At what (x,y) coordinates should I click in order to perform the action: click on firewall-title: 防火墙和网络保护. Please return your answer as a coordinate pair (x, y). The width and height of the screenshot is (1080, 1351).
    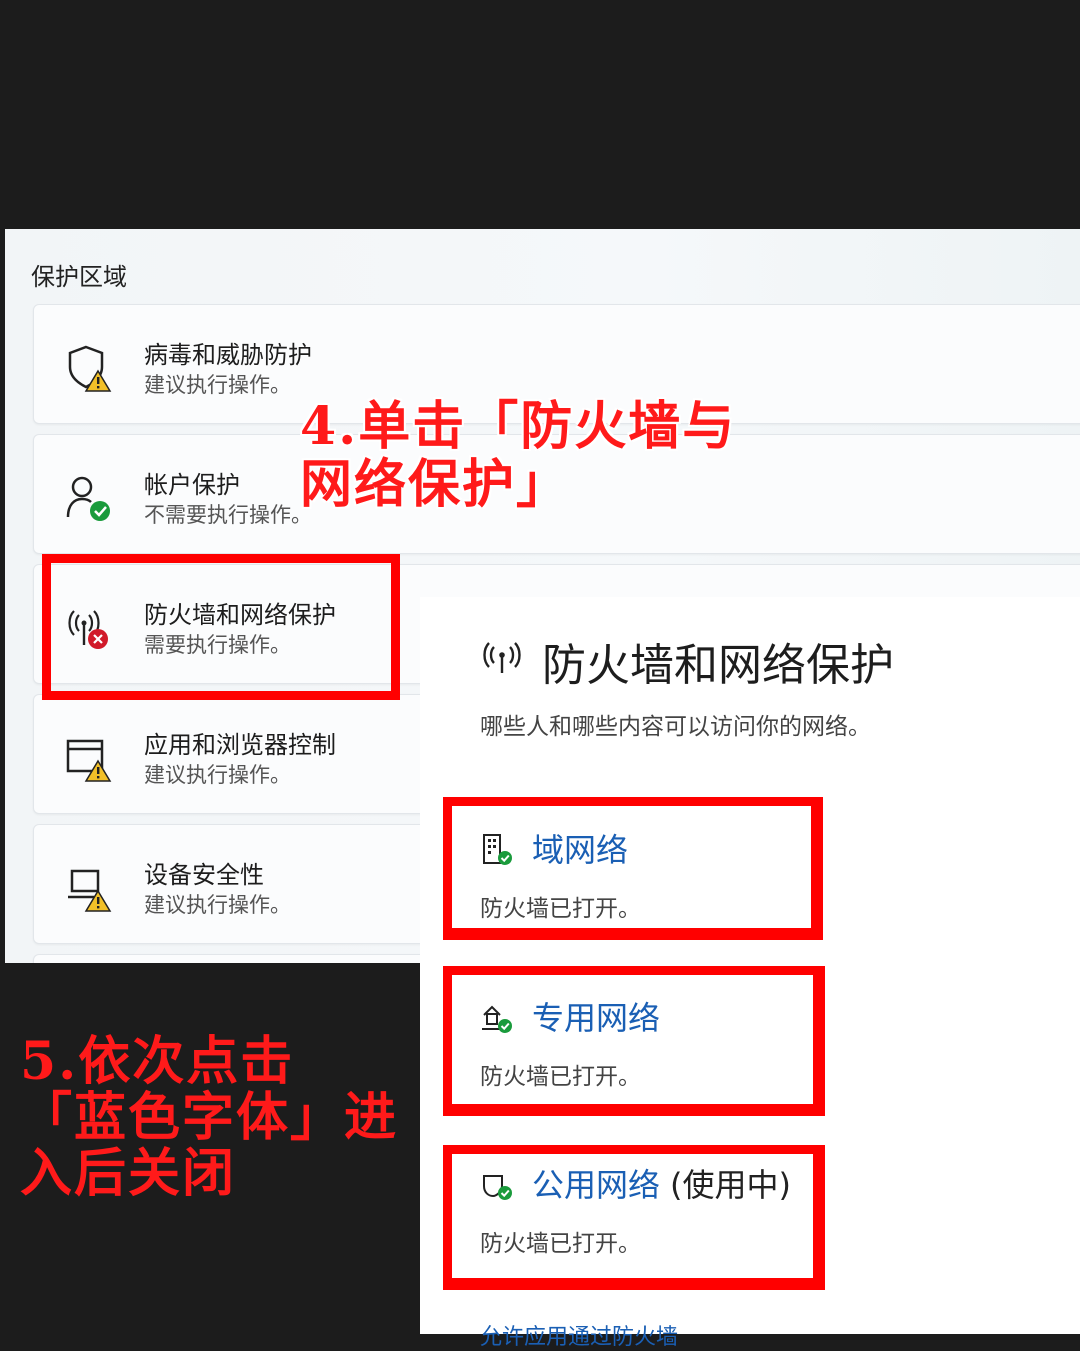
    Looking at the image, I should click on (718, 665).